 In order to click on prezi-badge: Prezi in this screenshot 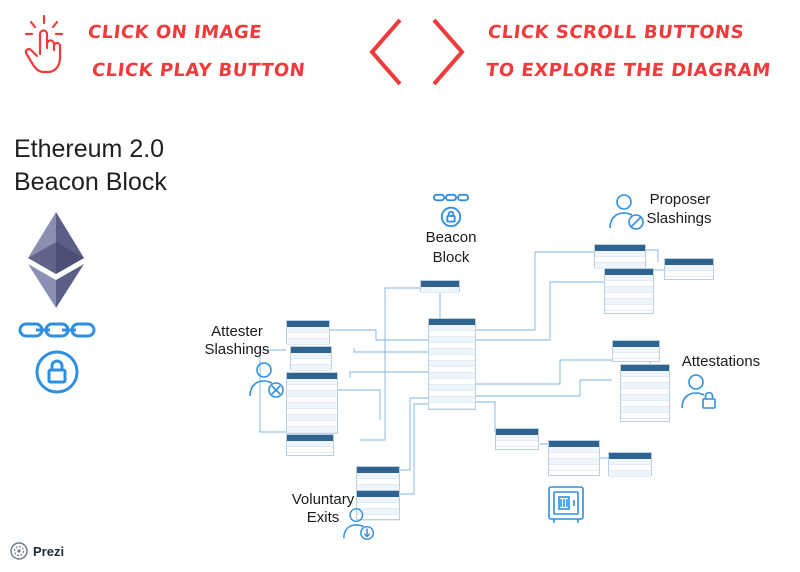, I will do `click(44, 551)`.